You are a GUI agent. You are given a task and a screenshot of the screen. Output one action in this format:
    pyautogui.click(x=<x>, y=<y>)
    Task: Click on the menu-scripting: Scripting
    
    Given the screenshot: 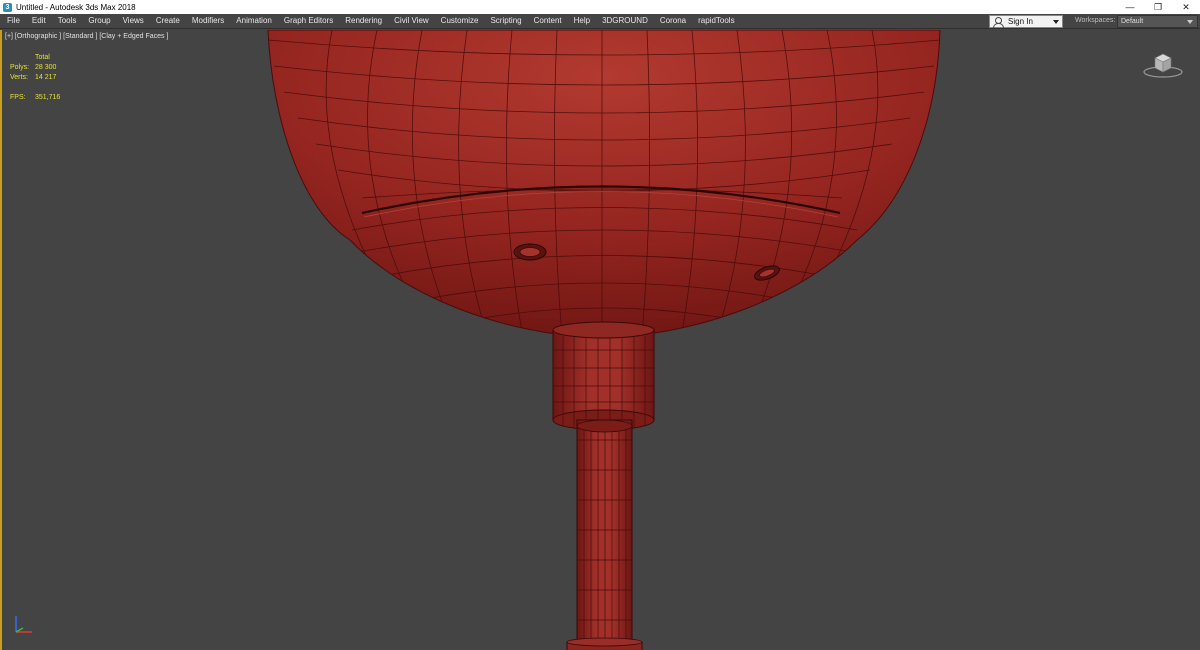 What is the action you would take?
    pyautogui.click(x=505, y=21)
    